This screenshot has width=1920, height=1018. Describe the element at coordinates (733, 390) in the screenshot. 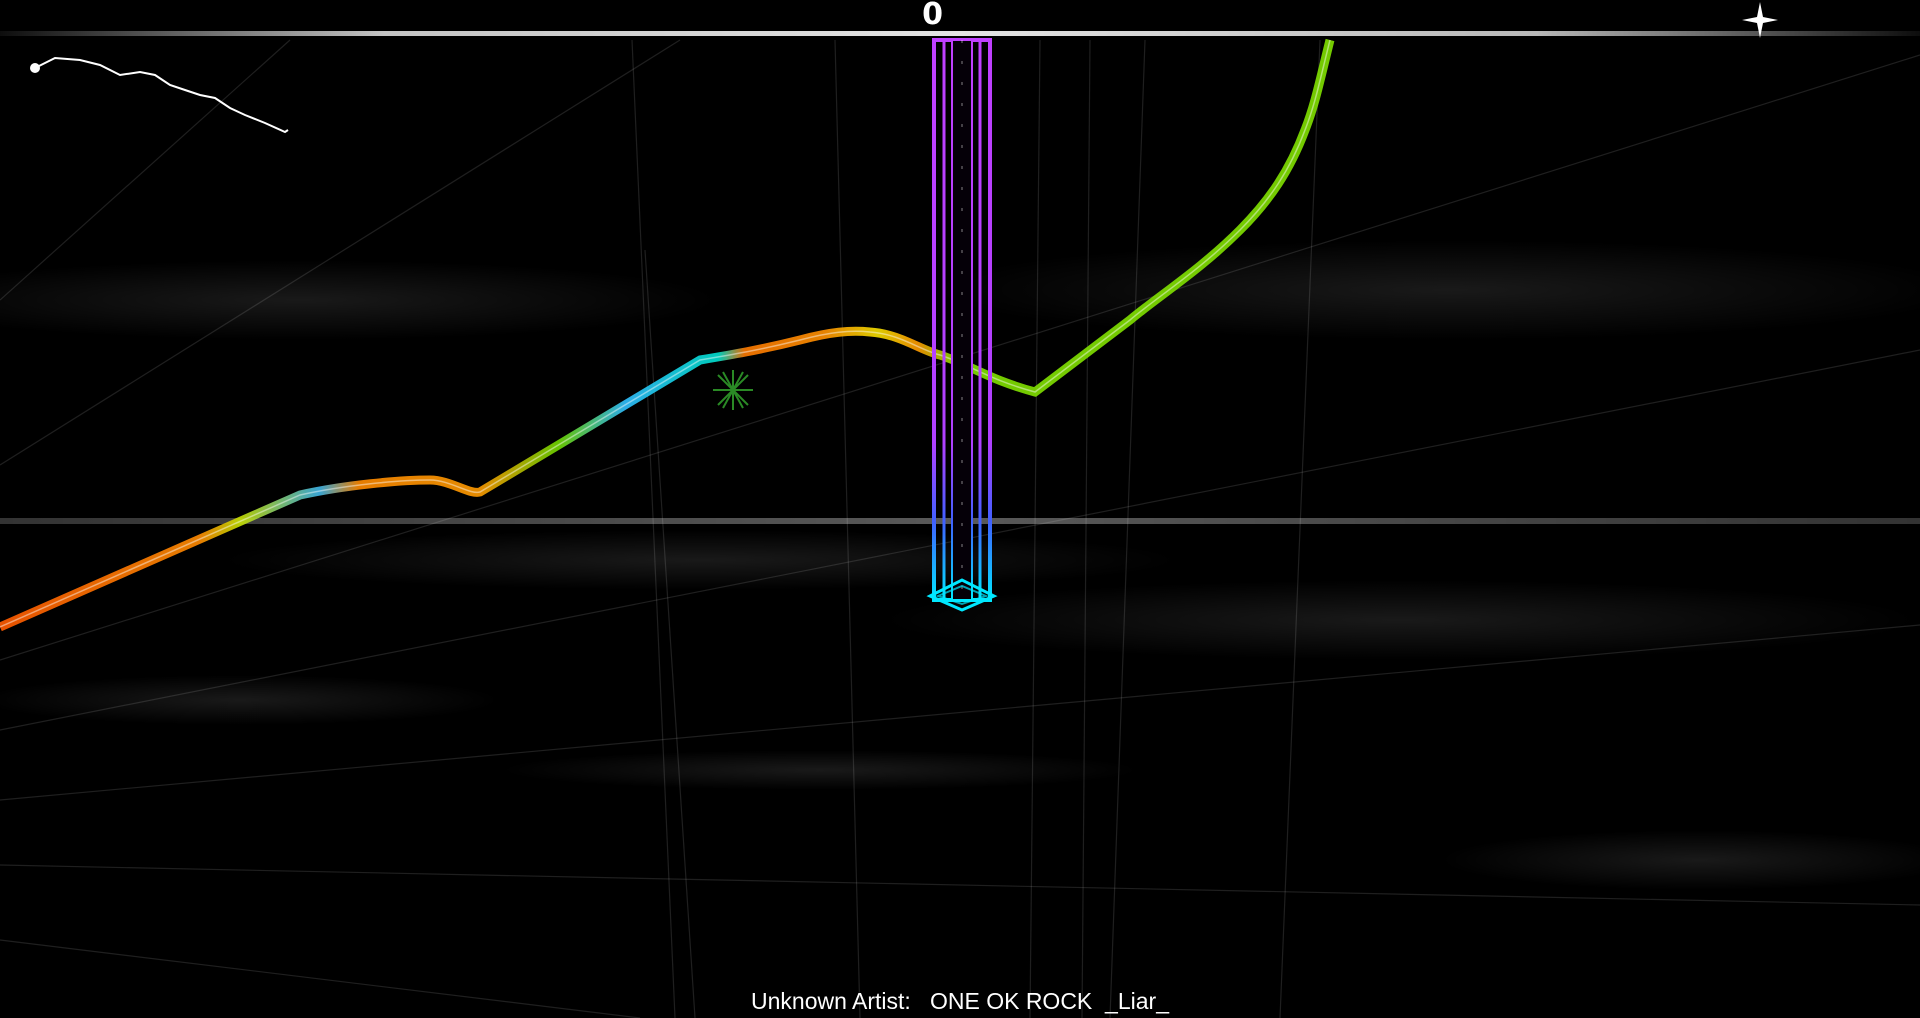

I see `green-splash` at that location.